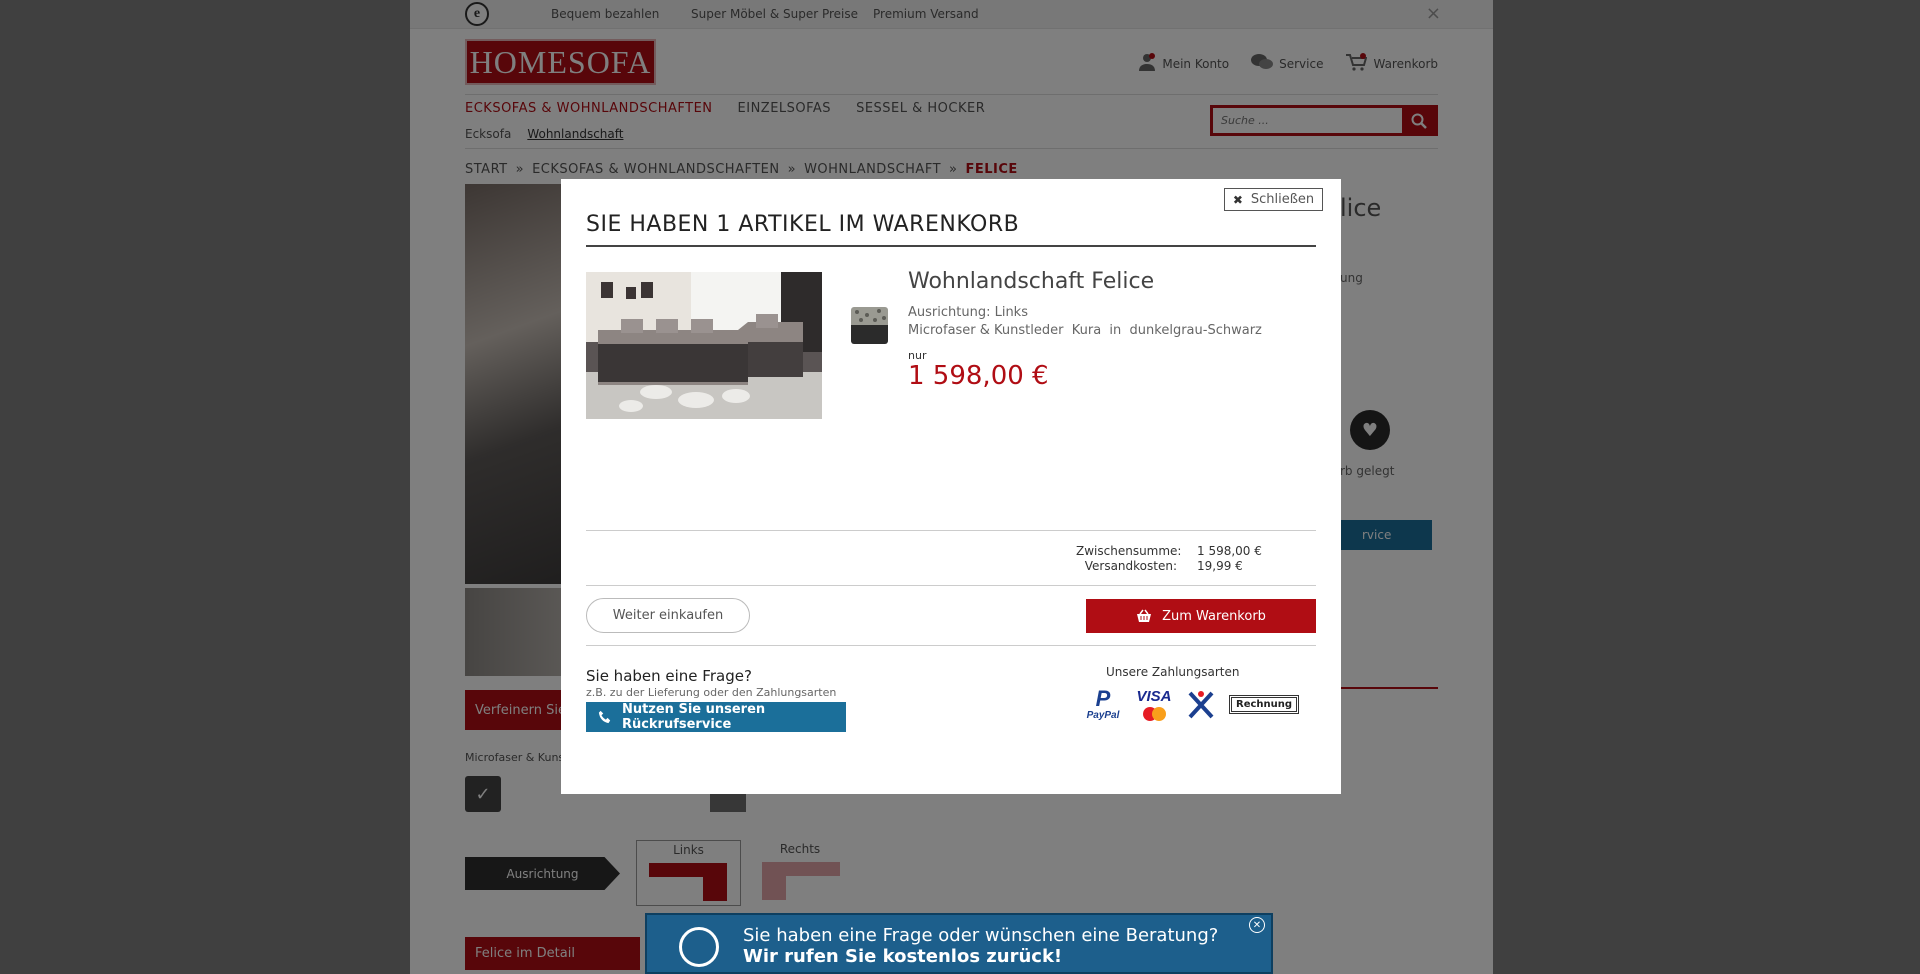 The width and height of the screenshot is (1920, 974). What do you see at coordinates (869, 325) in the screenshot?
I see `fabric-swatch` at bounding box center [869, 325].